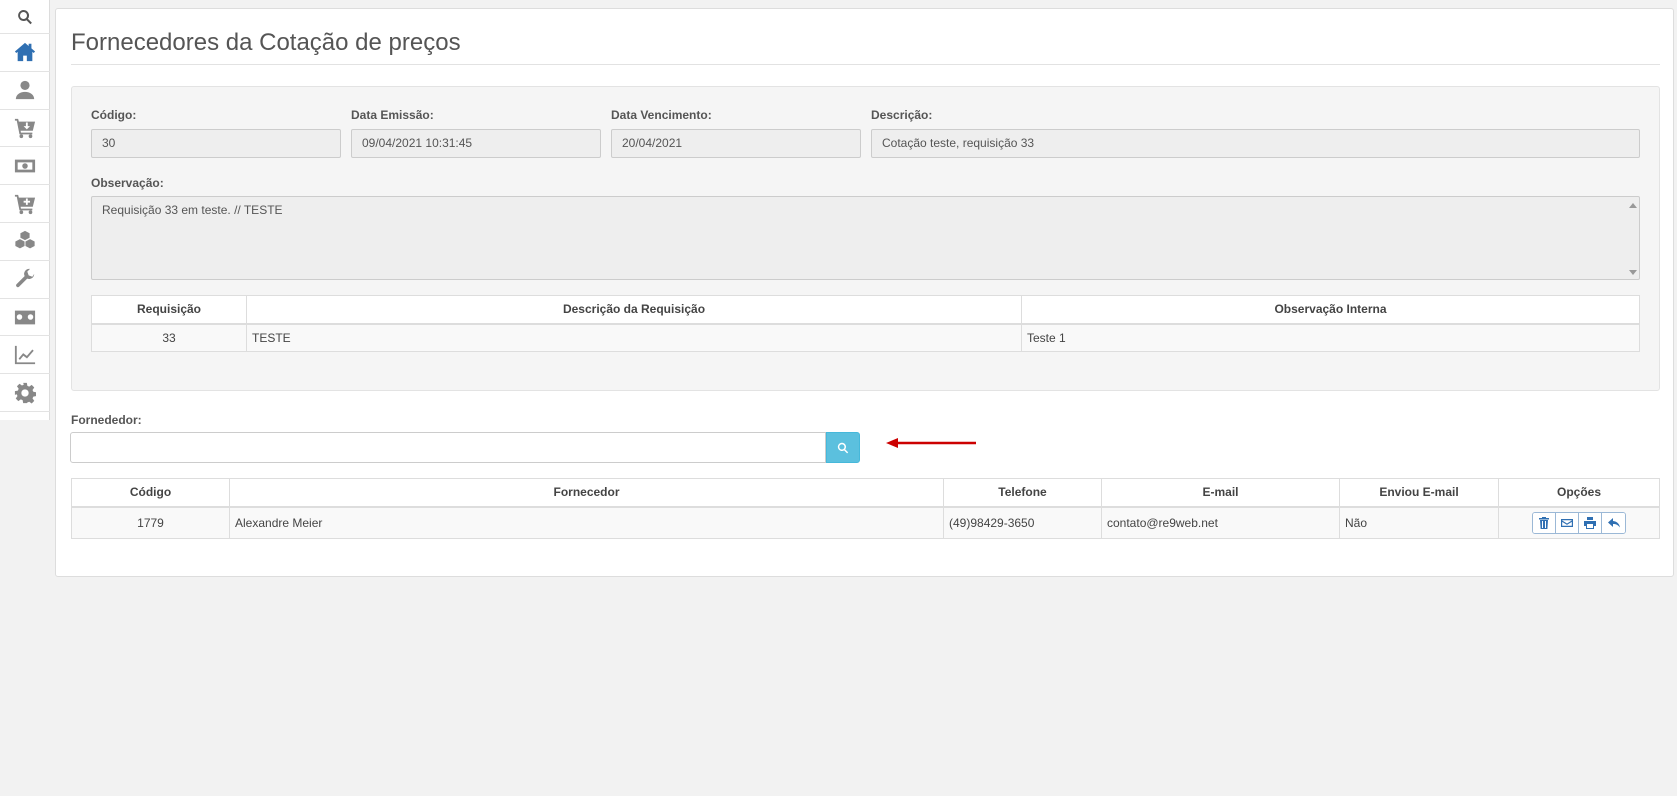  Describe the element at coordinates (1255, 143) in the screenshot. I see `descricao-field: Cotação teste, requisição 33` at that location.